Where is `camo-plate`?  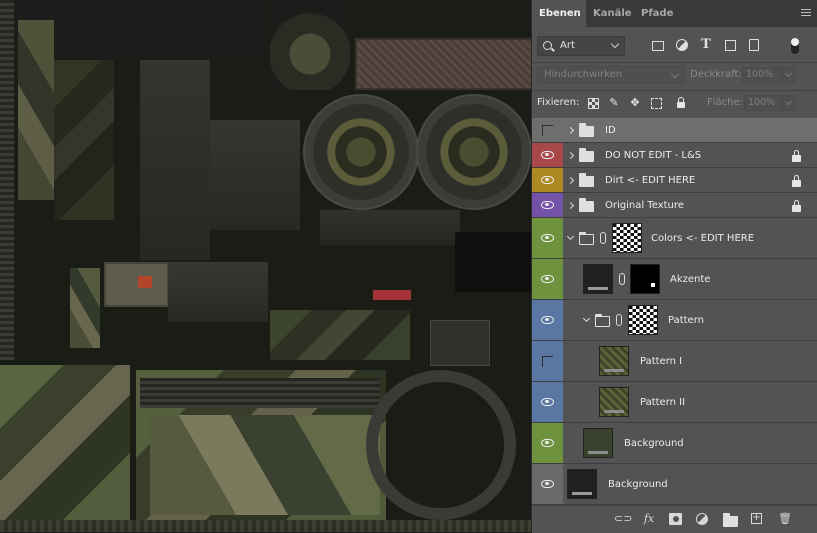
camo-plate is located at coordinates (265, 465).